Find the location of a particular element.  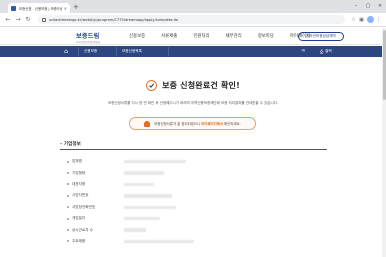

bell-icon is located at coordinates (147, 123).